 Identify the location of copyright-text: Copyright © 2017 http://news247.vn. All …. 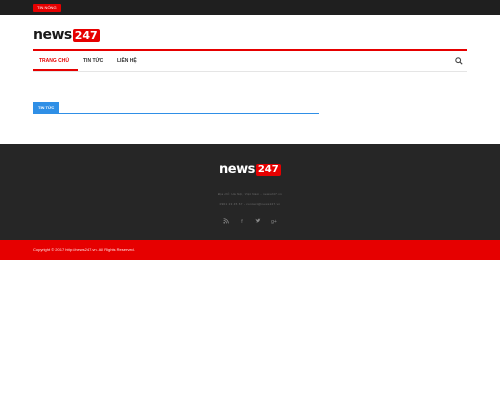
(84, 249).